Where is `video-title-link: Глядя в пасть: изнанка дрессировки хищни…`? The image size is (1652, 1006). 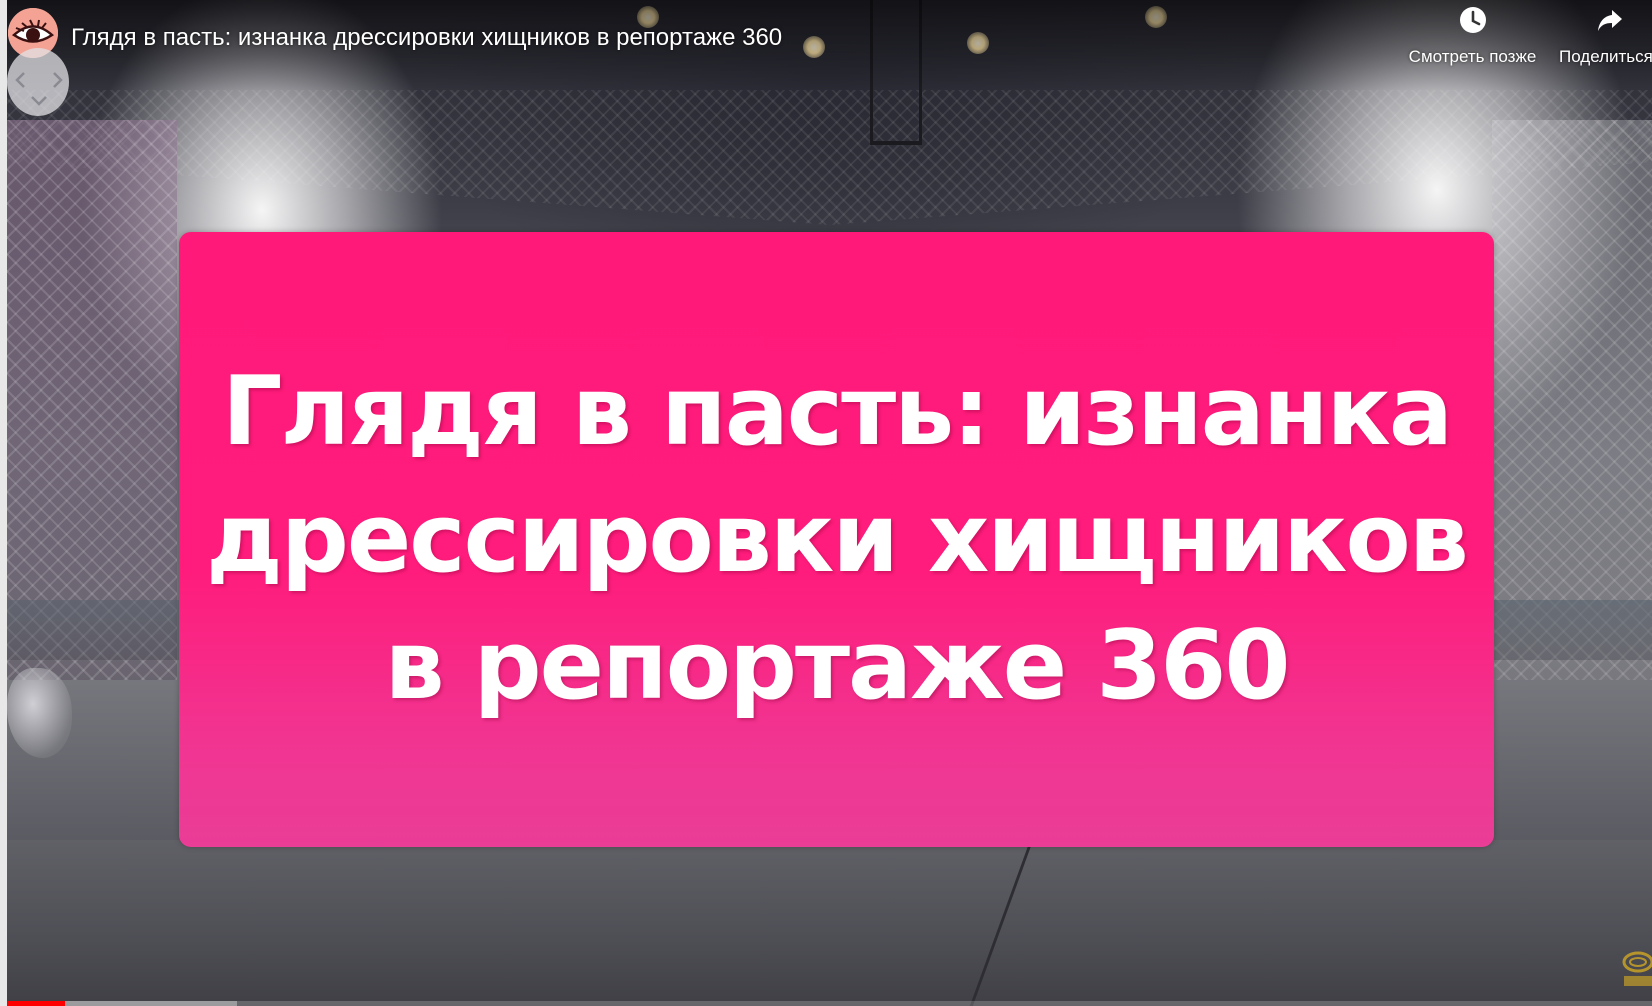
video-title-link: Глядя в пасть: изнанка дрессировки хищни… is located at coordinates (426, 38).